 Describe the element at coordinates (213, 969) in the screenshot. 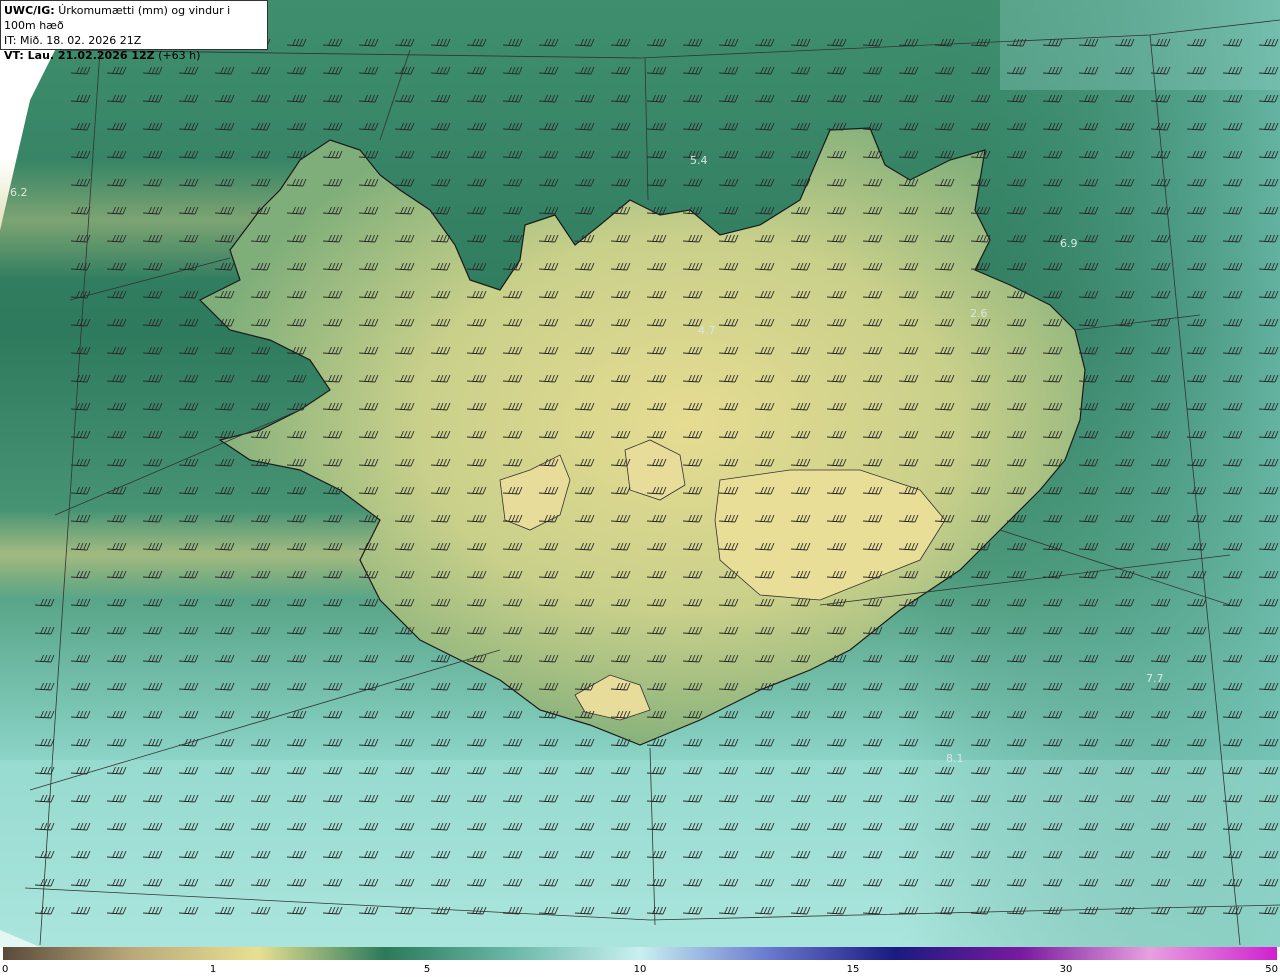

I see `colorbar-tick-1: 1` at that location.